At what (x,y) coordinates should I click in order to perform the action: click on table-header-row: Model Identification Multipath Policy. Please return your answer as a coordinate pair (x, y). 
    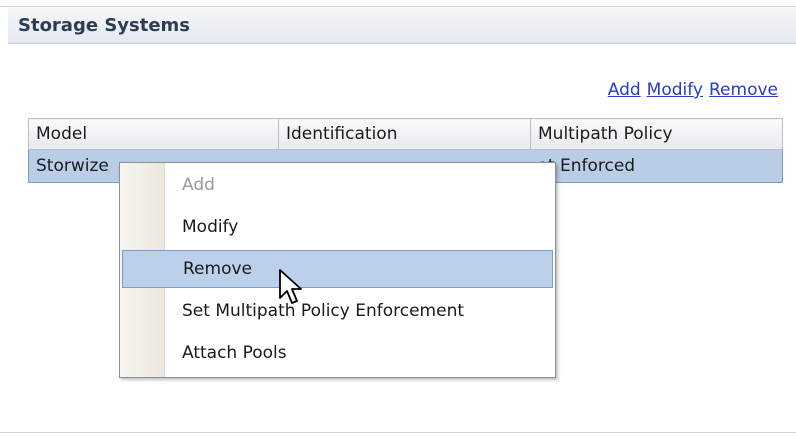
    Looking at the image, I should click on (405, 134).